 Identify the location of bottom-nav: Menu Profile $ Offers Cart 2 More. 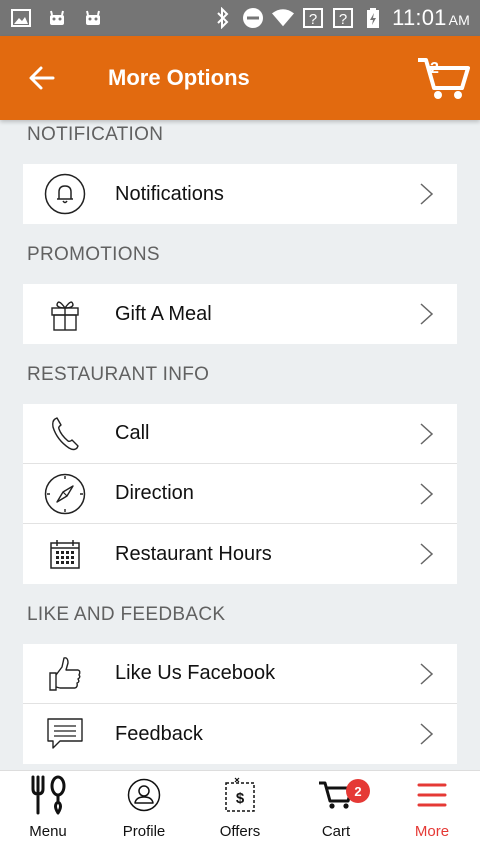
(240, 812).